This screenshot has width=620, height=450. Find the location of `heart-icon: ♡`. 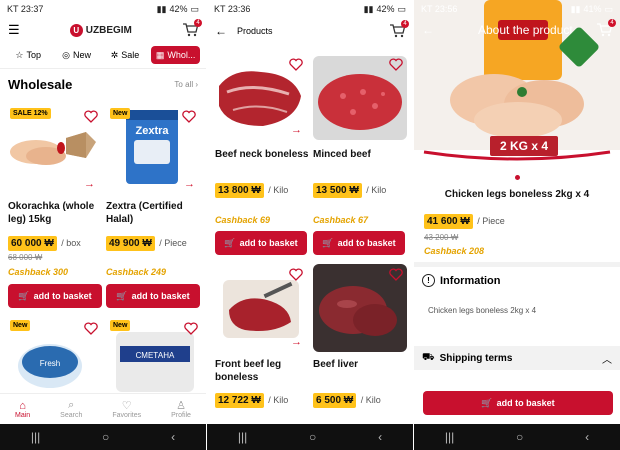

heart-icon: ♡ is located at coordinates (126, 406).